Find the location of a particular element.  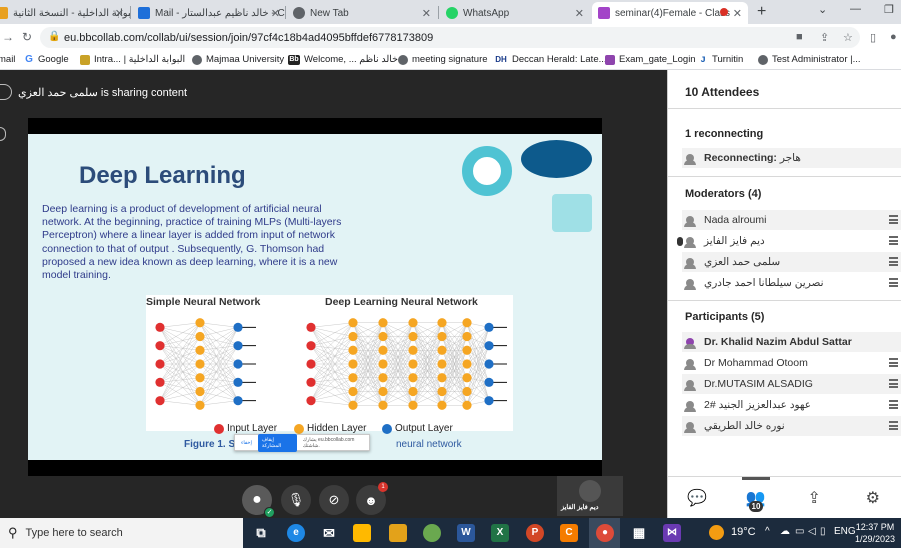

profile-icon: ● is located at coordinates (893, 37).